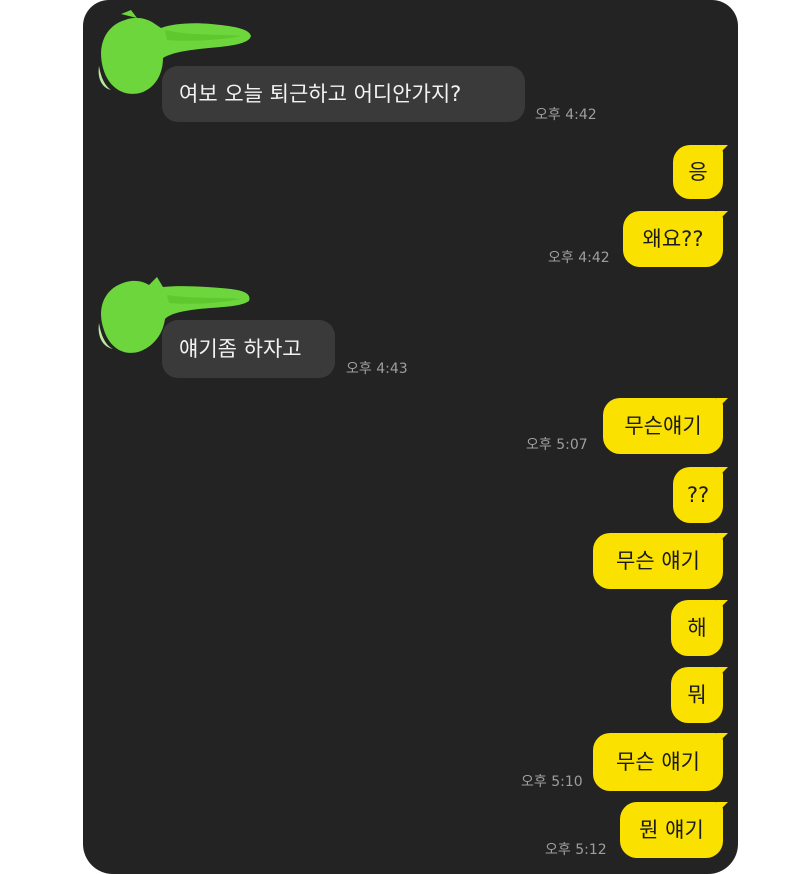  I want to click on outgoing-message-bubble: 무슨얘기, so click(665, 426).